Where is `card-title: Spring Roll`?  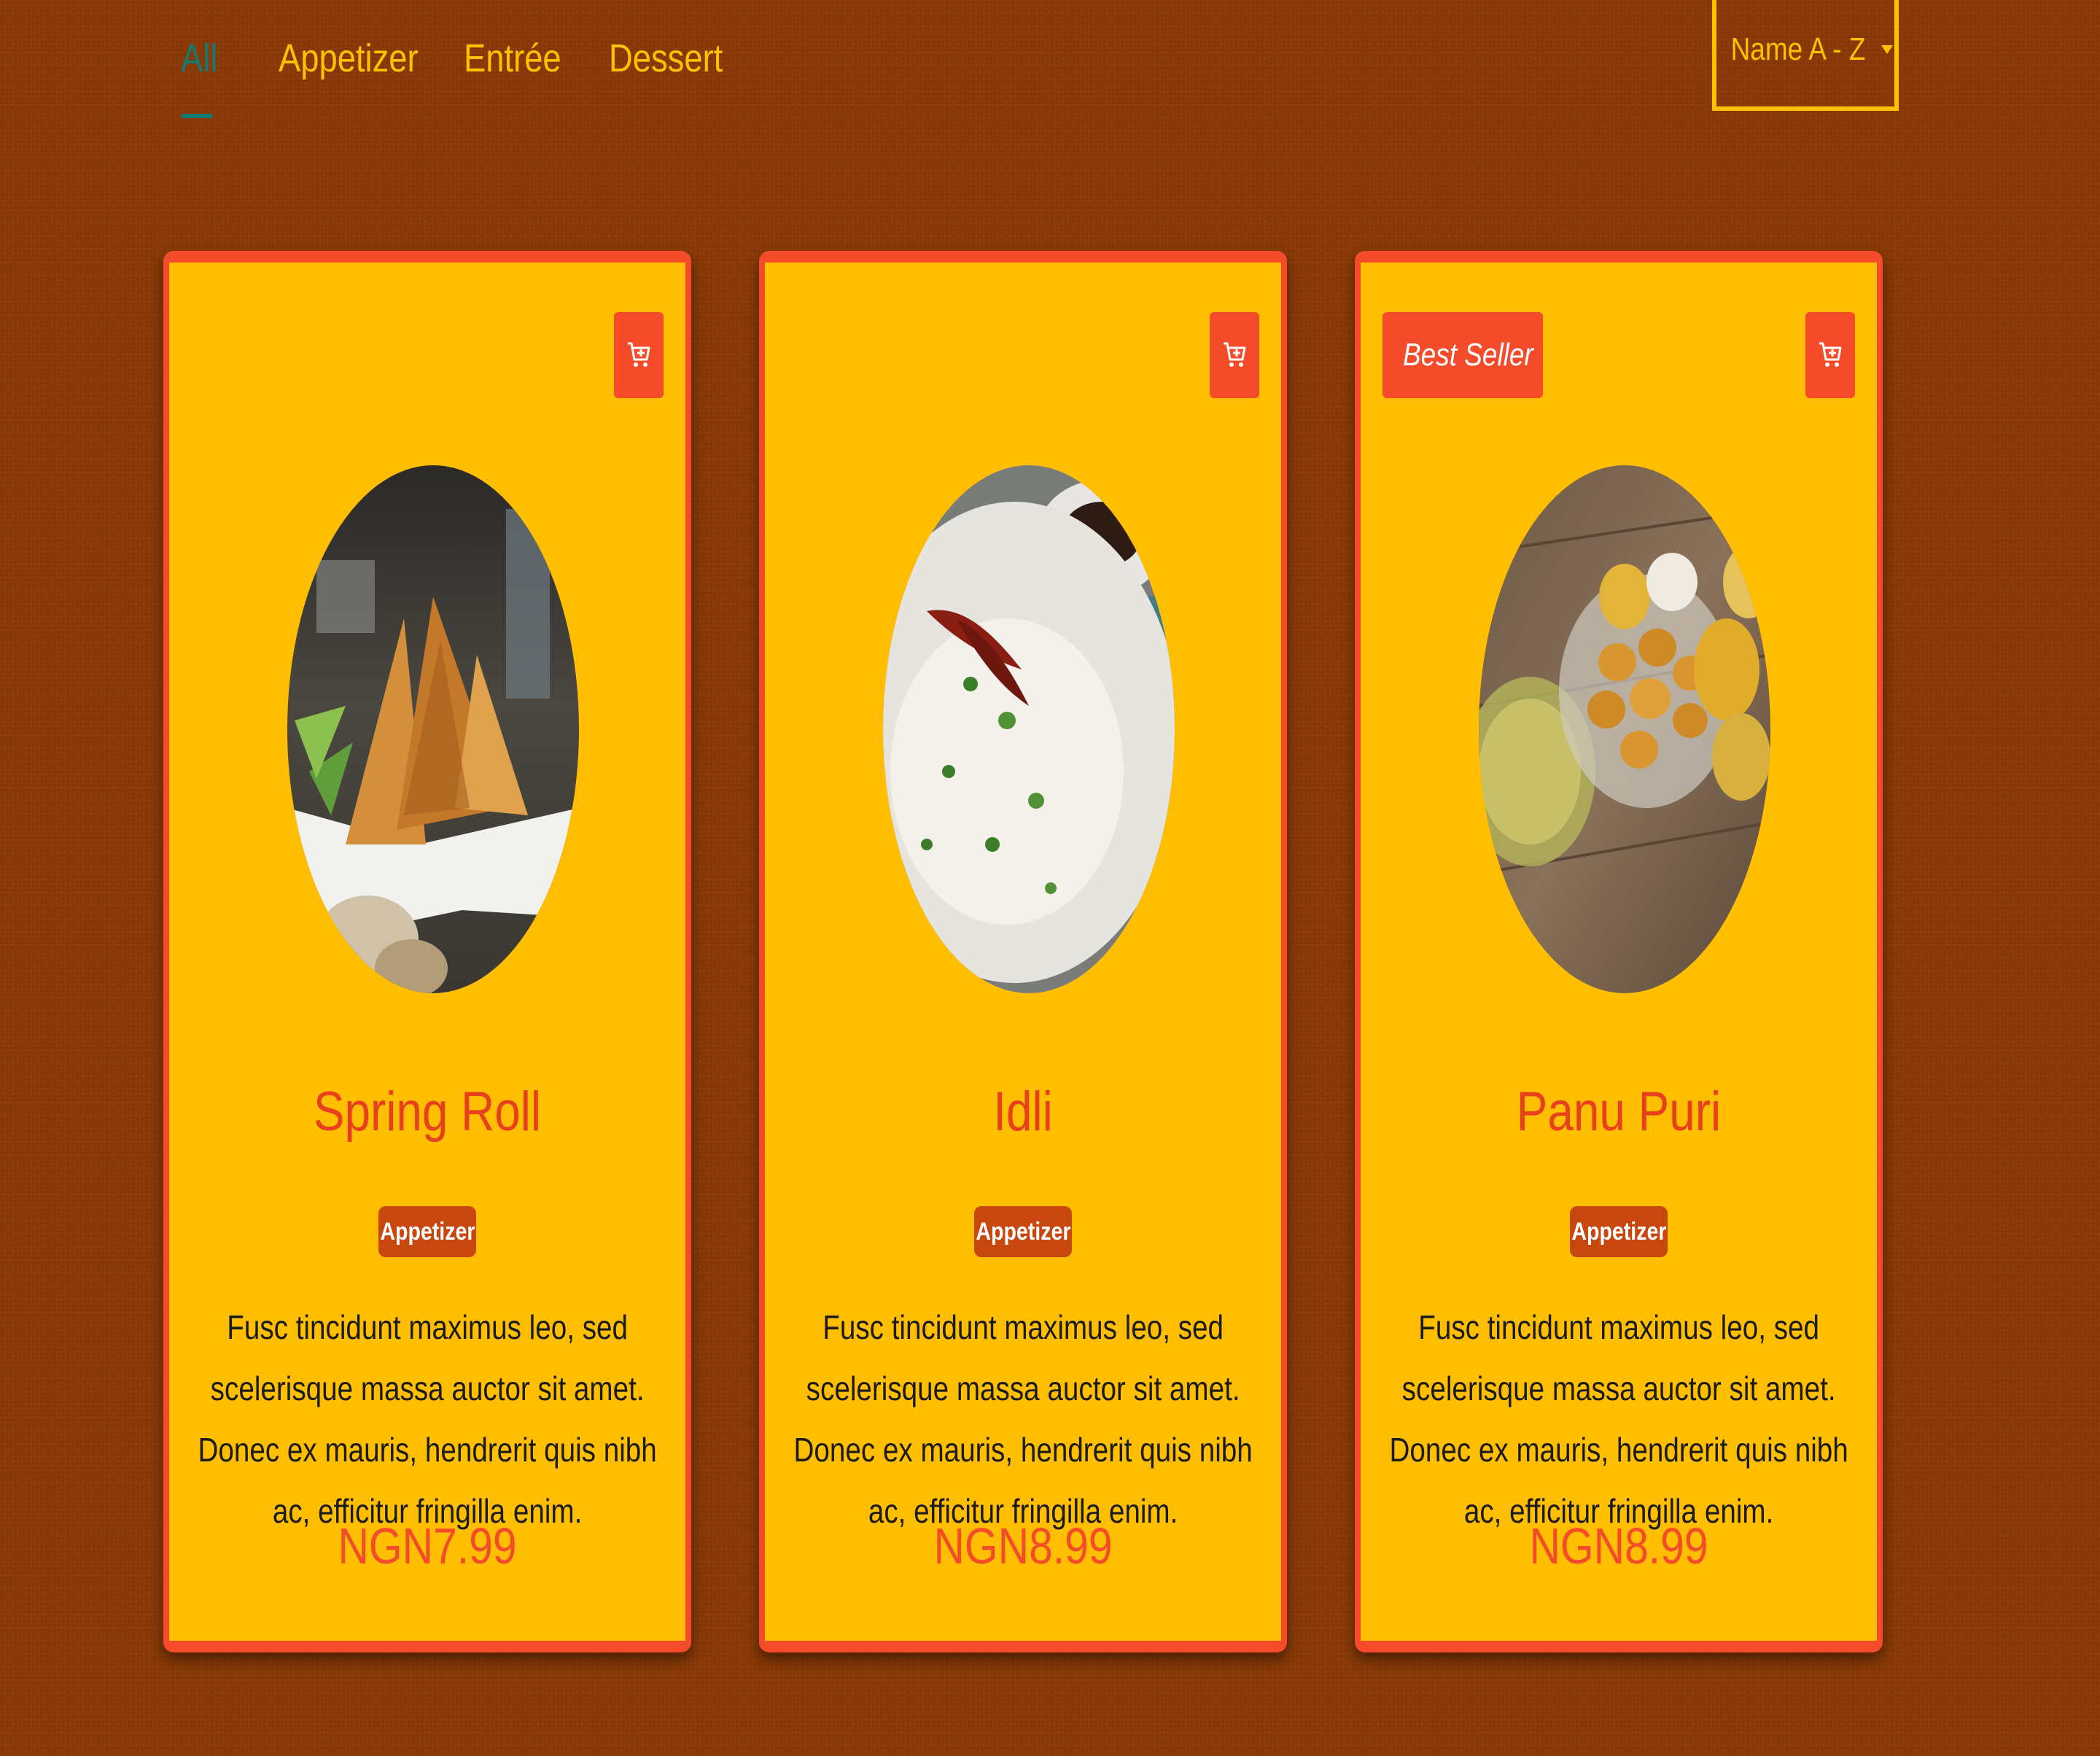
card-title: Spring Roll is located at coordinates (427, 1112).